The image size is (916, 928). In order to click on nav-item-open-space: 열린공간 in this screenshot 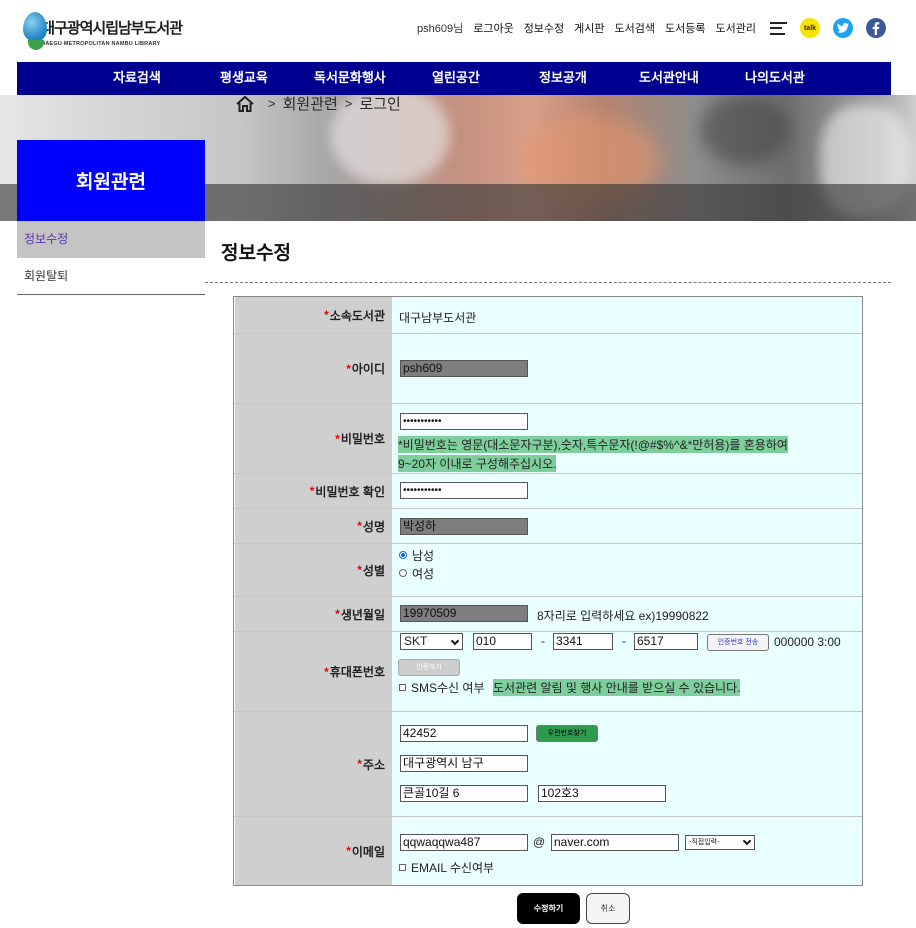, I will do `click(456, 78)`.